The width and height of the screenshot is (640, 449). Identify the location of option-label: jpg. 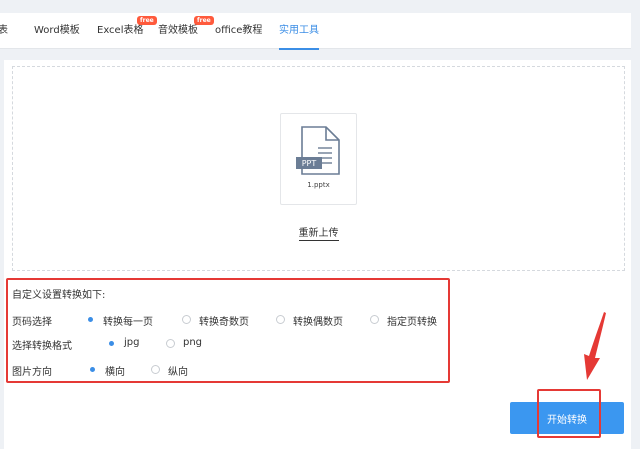
(132, 342).